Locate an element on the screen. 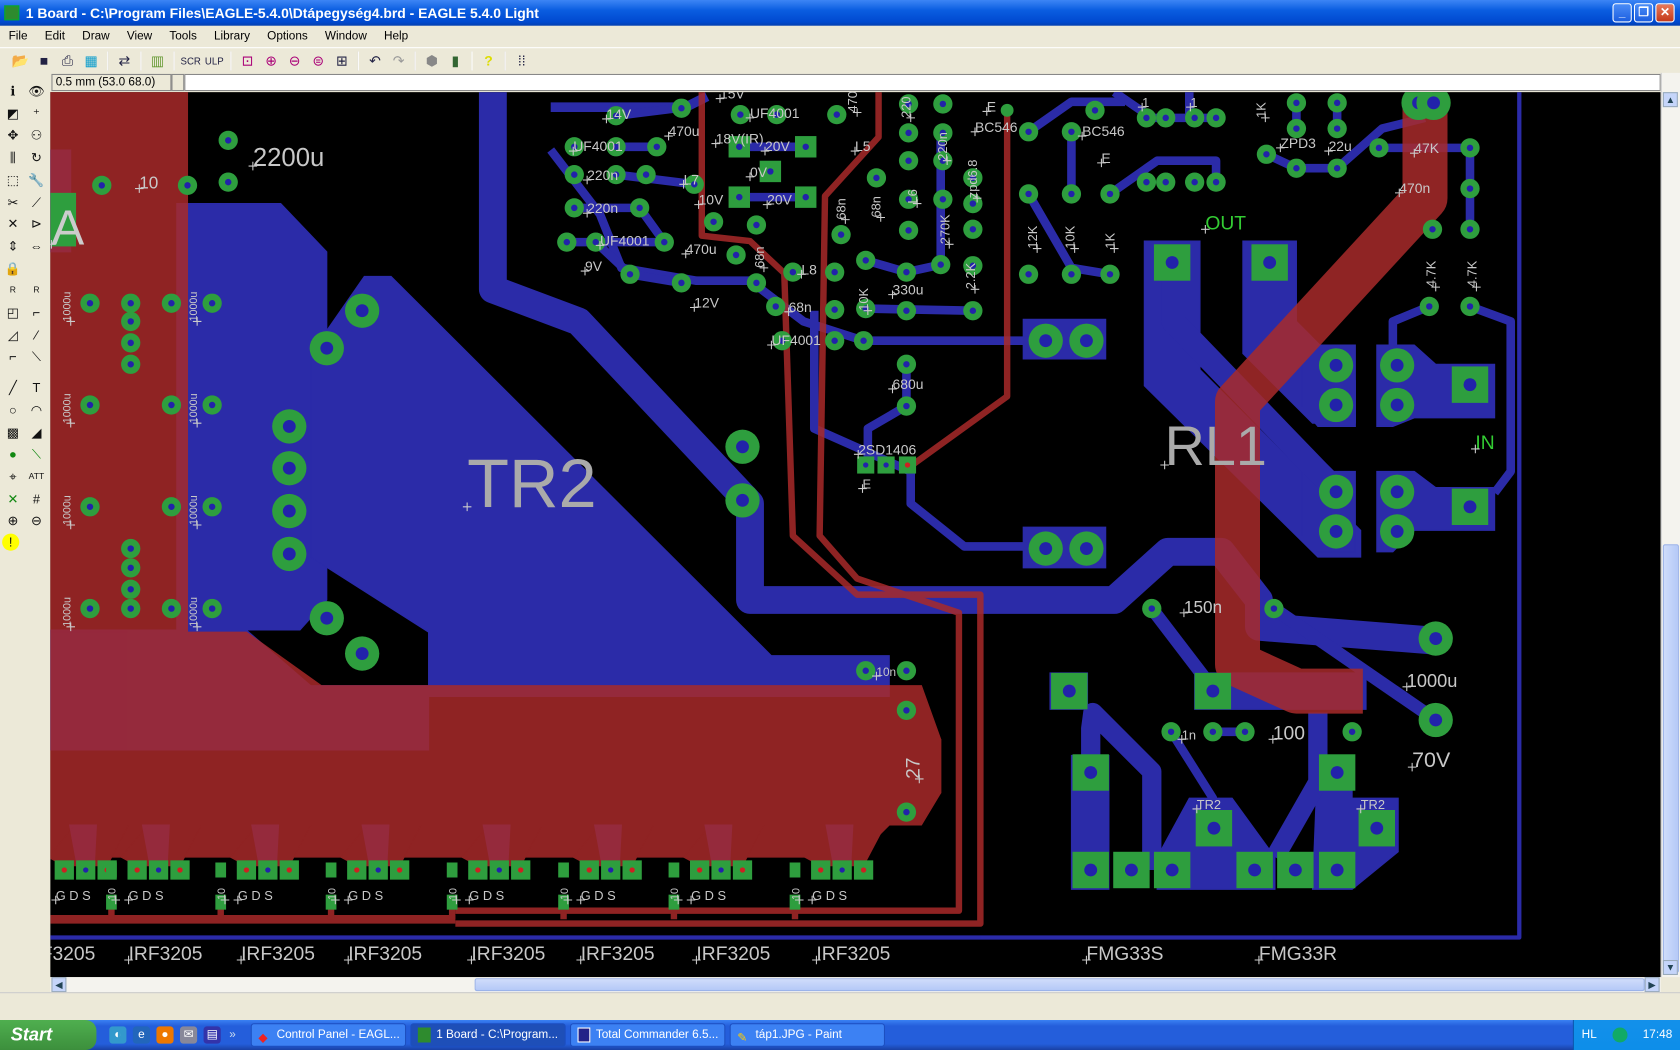 The width and height of the screenshot is (1680, 1050). menu-edit: Edit is located at coordinates (54, 36).